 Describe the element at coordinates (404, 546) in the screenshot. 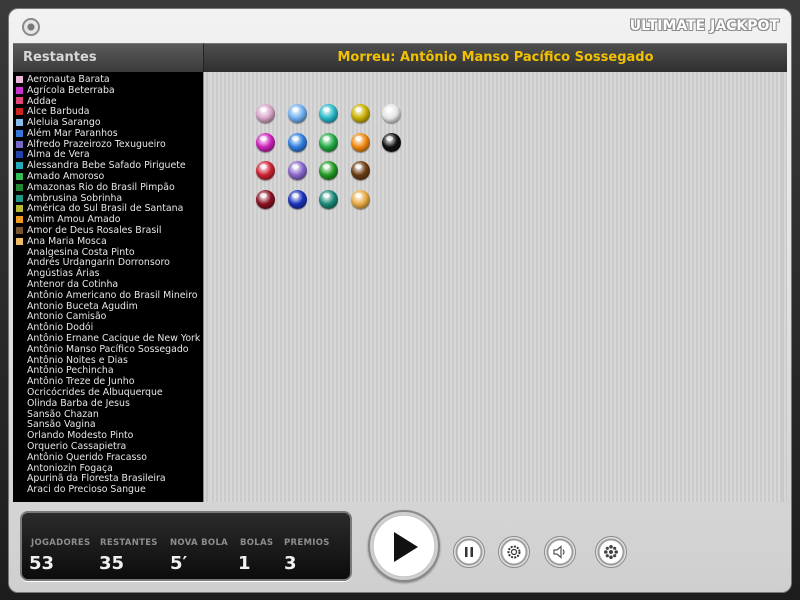

I see `play-button` at that location.